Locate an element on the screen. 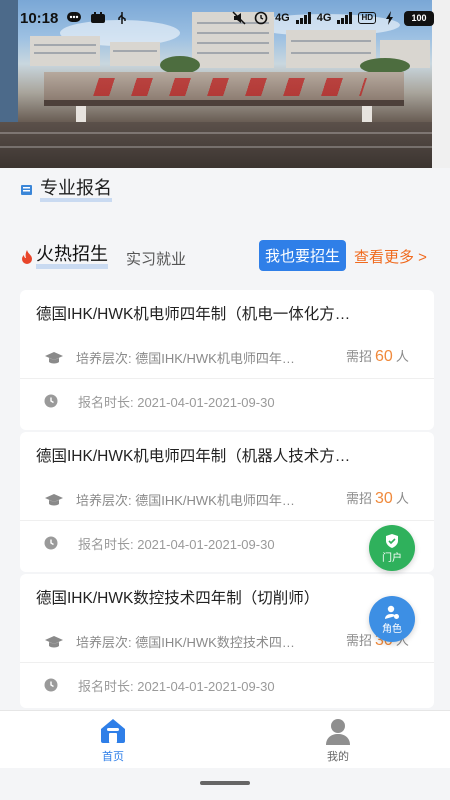 This screenshot has height=800, width=450. user-switch-icon is located at coordinates (392, 612).